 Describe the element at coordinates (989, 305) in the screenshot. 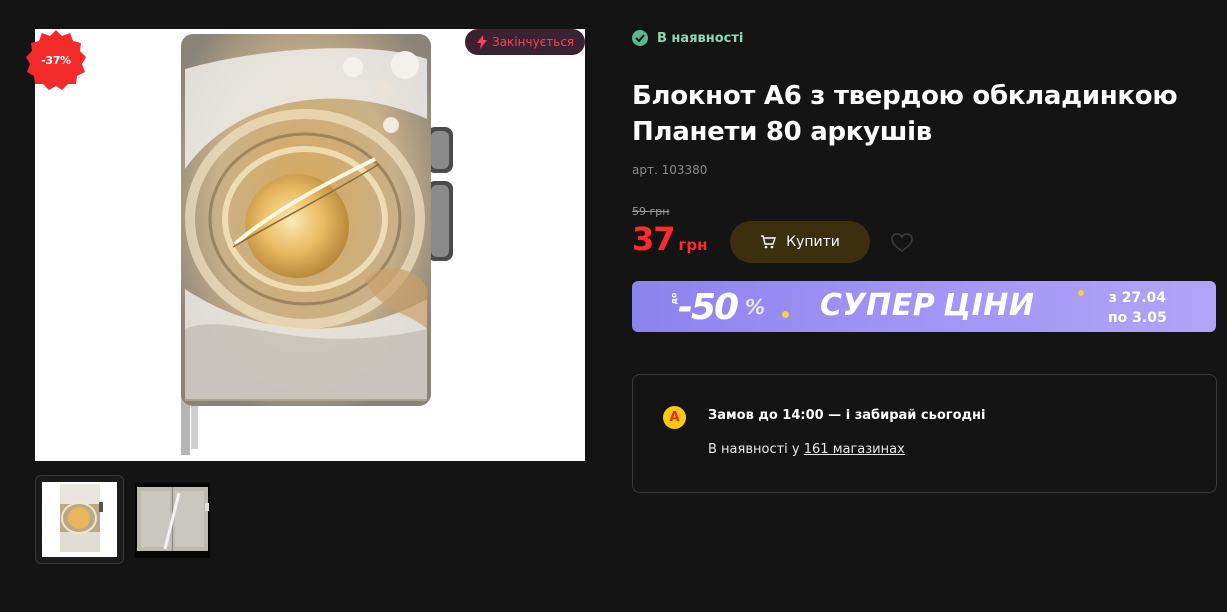

I see `promo-title-word2: ЦІНИ` at that location.